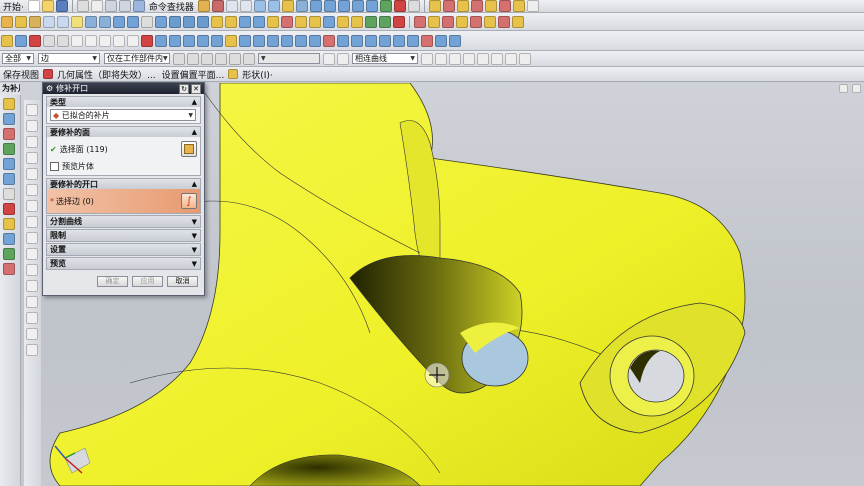 The height and width of the screenshot is (486, 864). Describe the element at coordinates (123, 149) in the screenshot. I see `select-face-row: ✔ 选择面 (119)` at that location.